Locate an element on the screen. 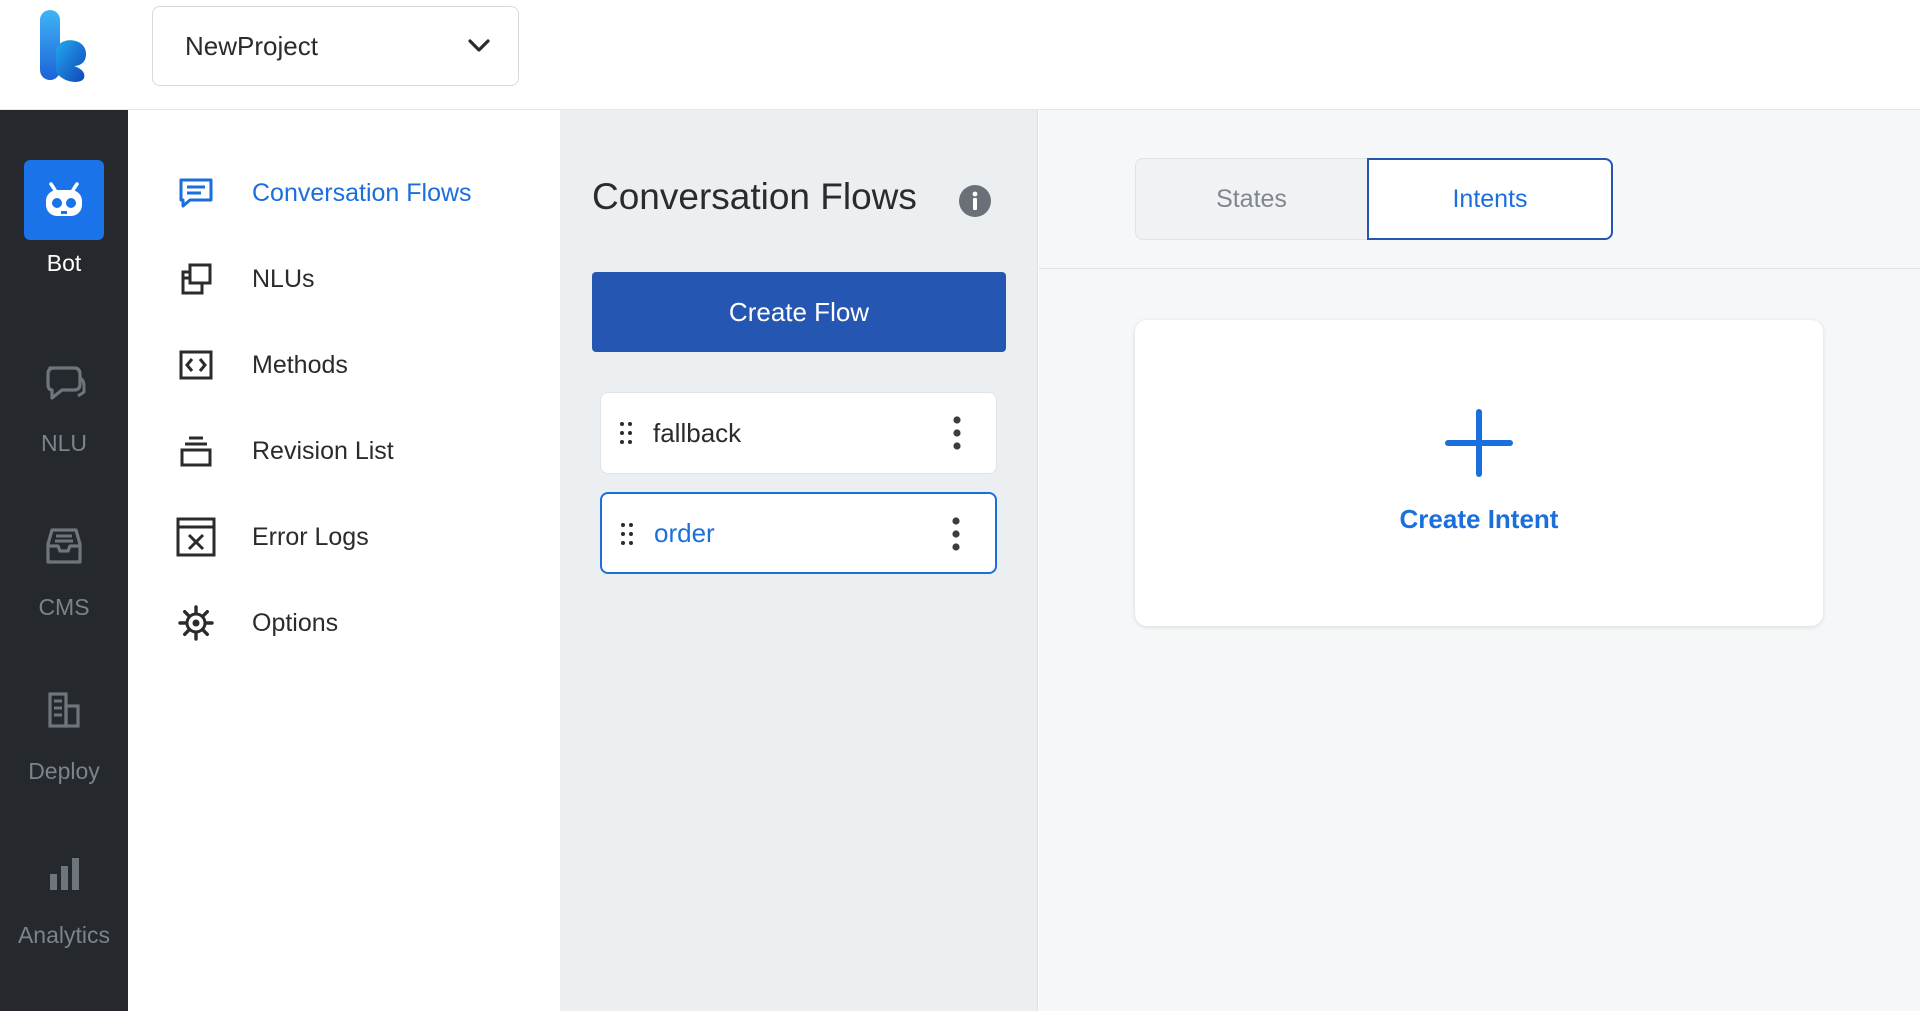 Image resolution: width=1920 pixels, height=1011 pixels. subnav-item-options: Options is located at coordinates (257, 623).